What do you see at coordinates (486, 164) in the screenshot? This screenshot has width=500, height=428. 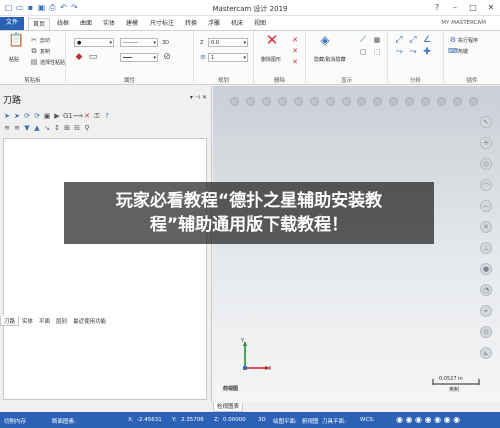 I see `snap-center-icon: ◎` at bounding box center [486, 164].